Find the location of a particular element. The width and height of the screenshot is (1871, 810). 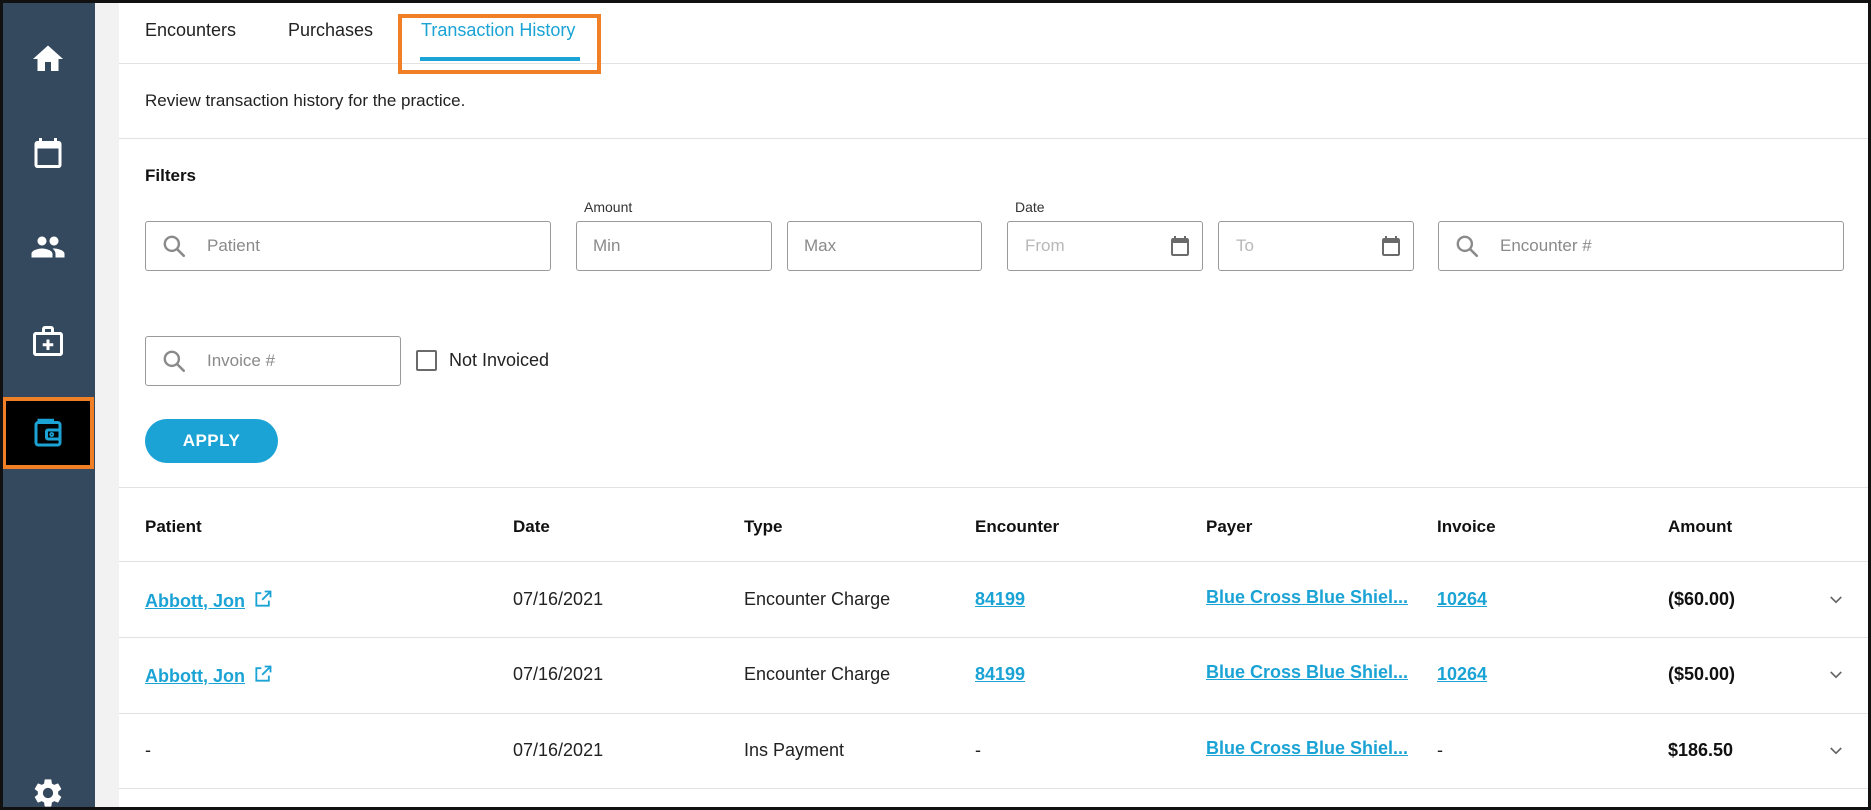

medical-kit-icon is located at coordinates (47, 341).